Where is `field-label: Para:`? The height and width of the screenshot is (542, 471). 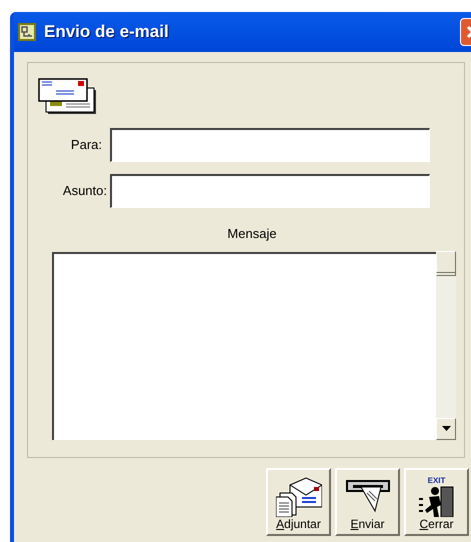 field-label: Para: is located at coordinates (86, 145).